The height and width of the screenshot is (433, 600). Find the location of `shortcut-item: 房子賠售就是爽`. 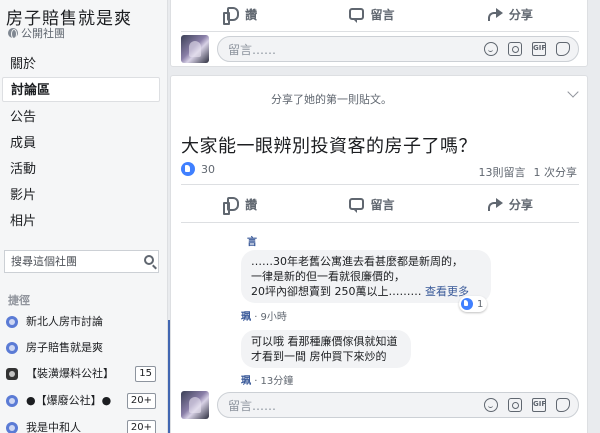

shortcut-item: 房子賠售就是爽 is located at coordinates (81, 348).